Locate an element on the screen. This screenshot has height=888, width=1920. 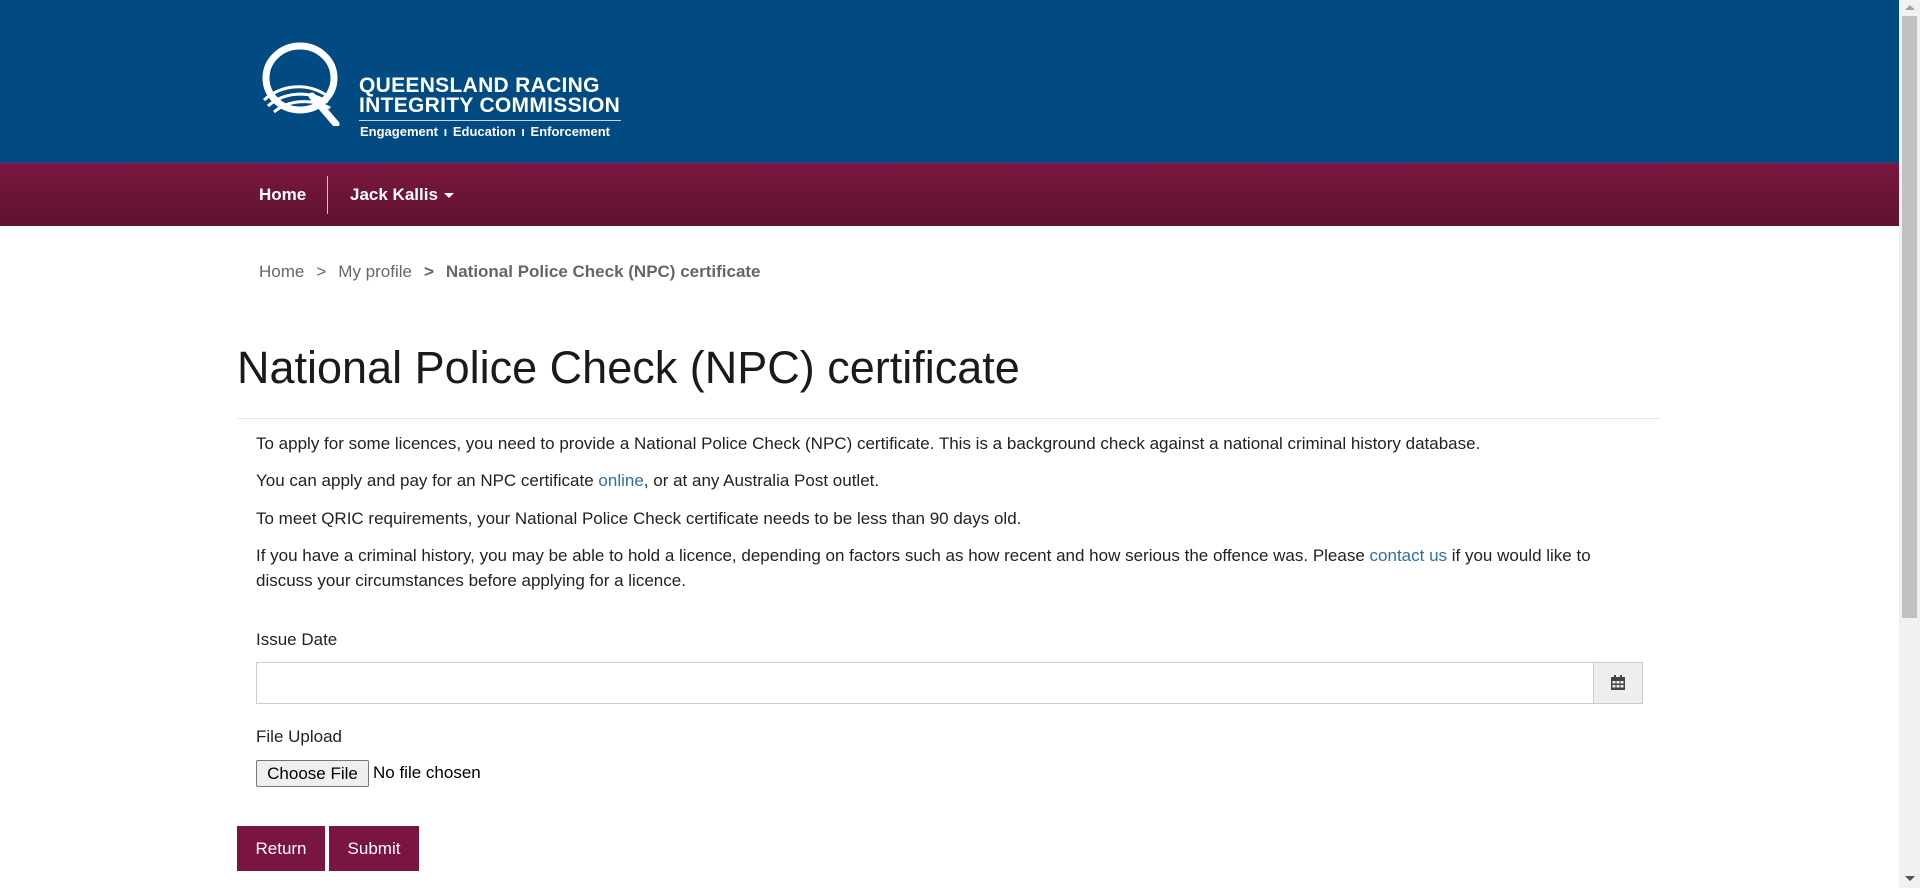
issue-date-input is located at coordinates (925, 683).